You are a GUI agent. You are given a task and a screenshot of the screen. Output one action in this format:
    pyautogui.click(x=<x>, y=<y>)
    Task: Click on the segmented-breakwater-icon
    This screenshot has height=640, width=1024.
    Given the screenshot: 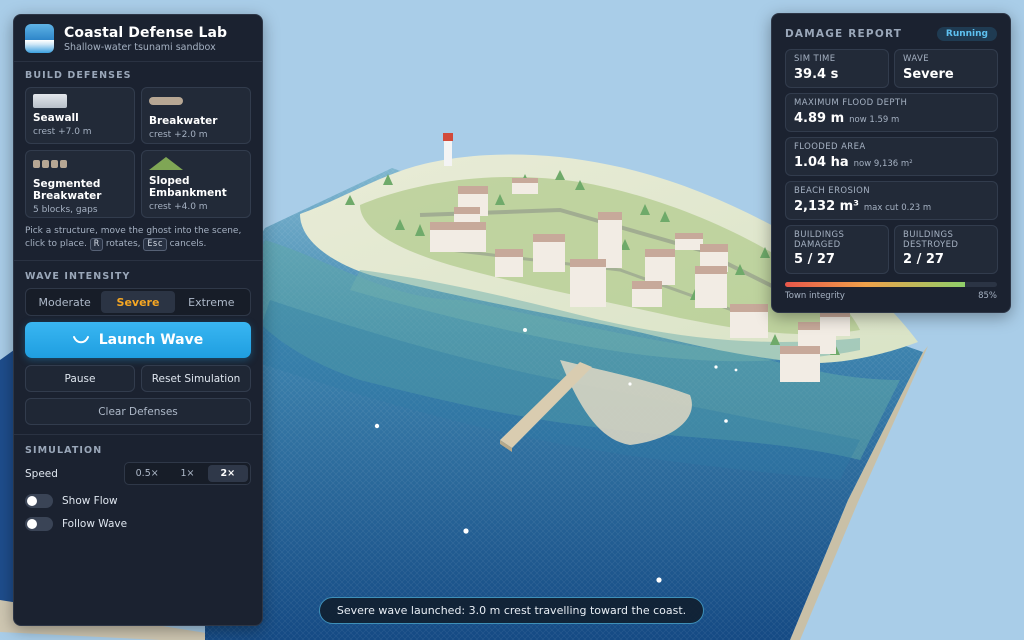 What is the action you would take?
    pyautogui.click(x=80, y=164)
    